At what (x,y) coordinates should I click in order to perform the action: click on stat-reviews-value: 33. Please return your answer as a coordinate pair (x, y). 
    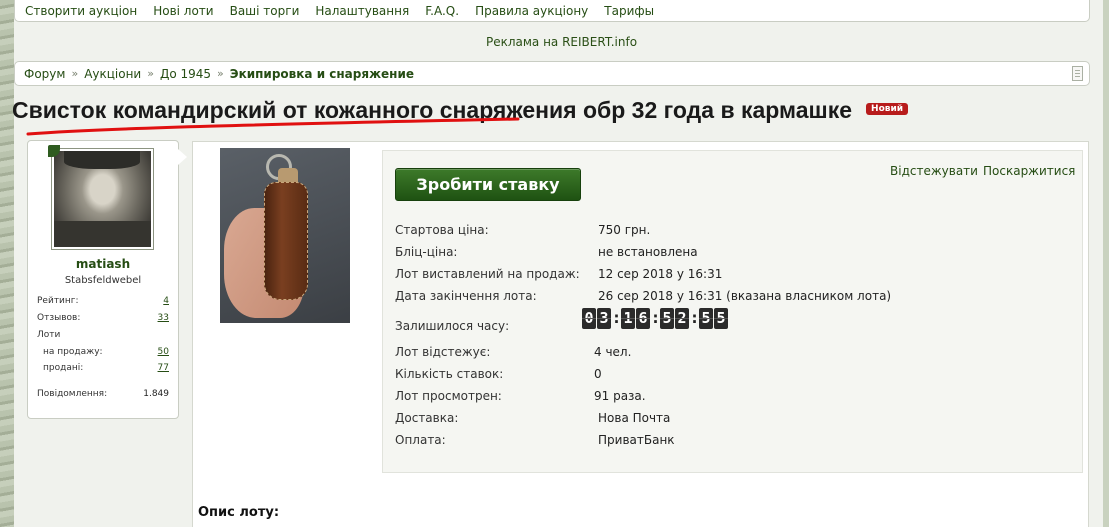
    Looking at the image, I should click on (163, 318).